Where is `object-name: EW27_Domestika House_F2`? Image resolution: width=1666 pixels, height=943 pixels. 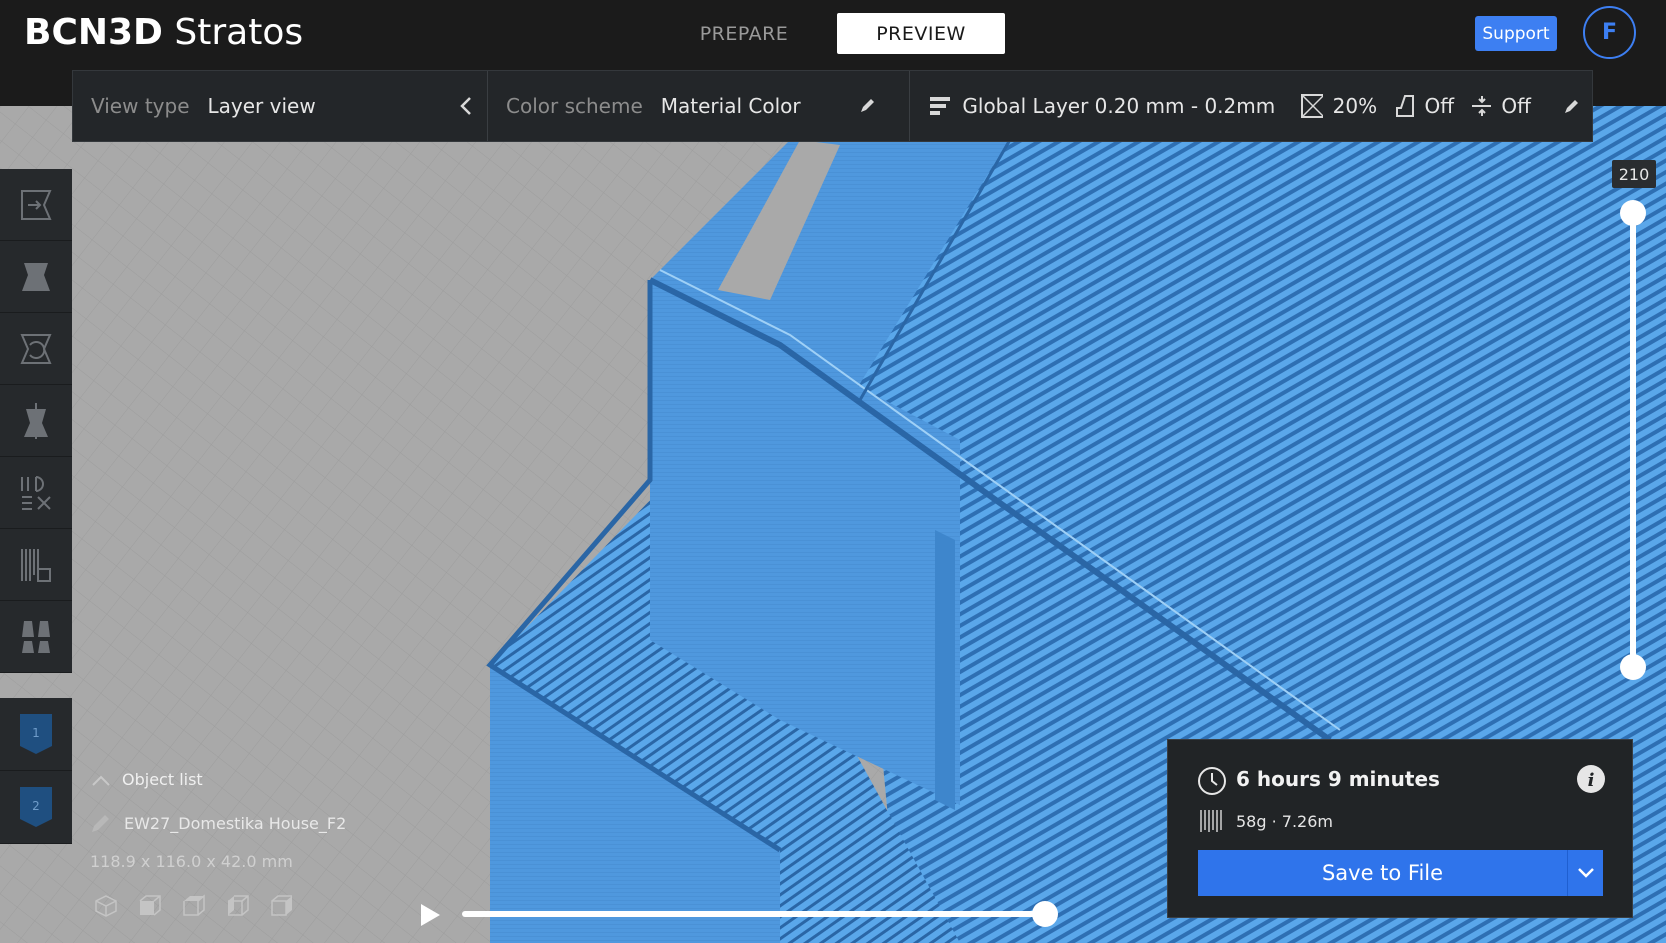
object-name: EW27_Domestika House_F2 is located at coordinates (235, 823).